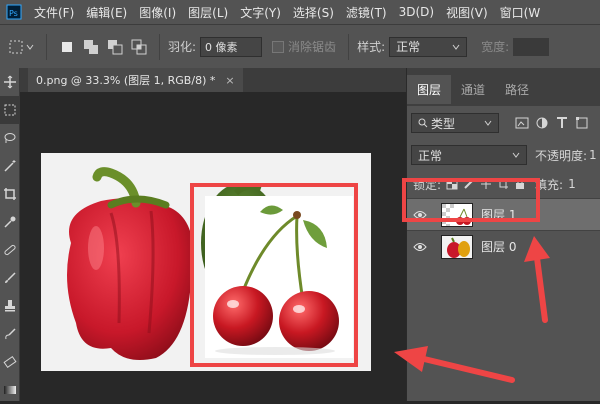 The width and height of the screenshot is (600, 404). I want to click on annotation-arrowhead-up, so click(537, 249).